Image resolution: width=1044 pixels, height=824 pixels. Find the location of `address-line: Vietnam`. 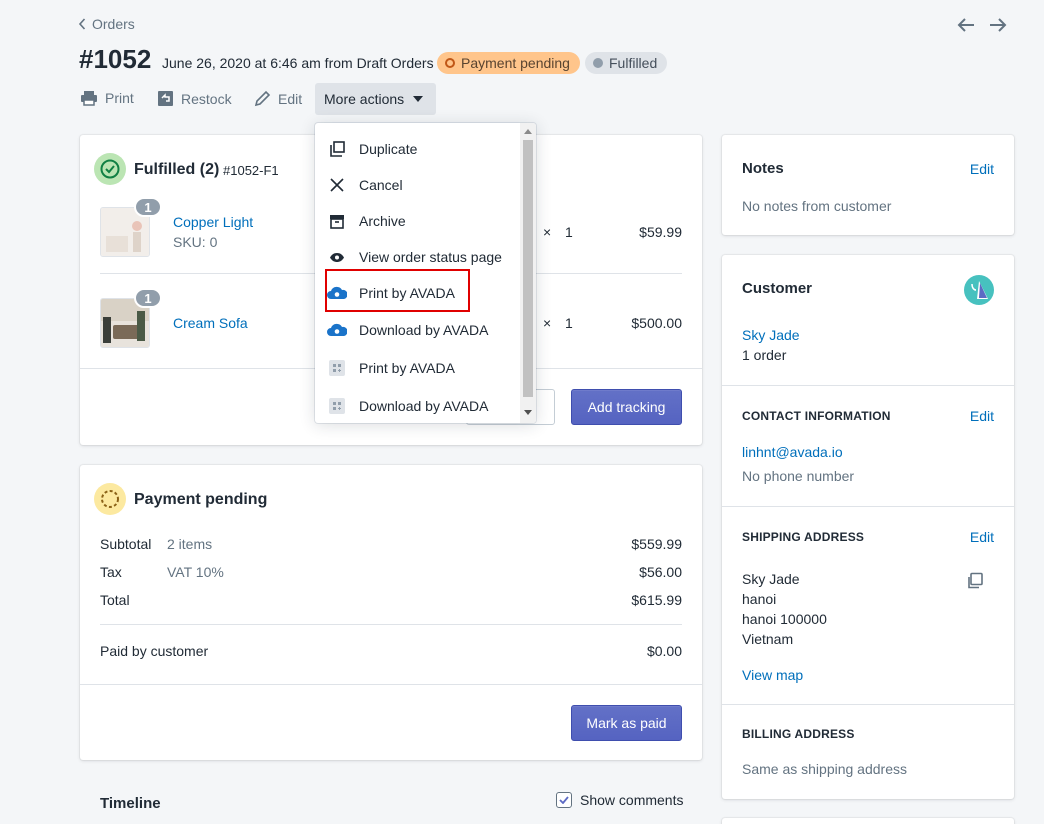

address-line: Vietnam is located at coordinates (768, 639).